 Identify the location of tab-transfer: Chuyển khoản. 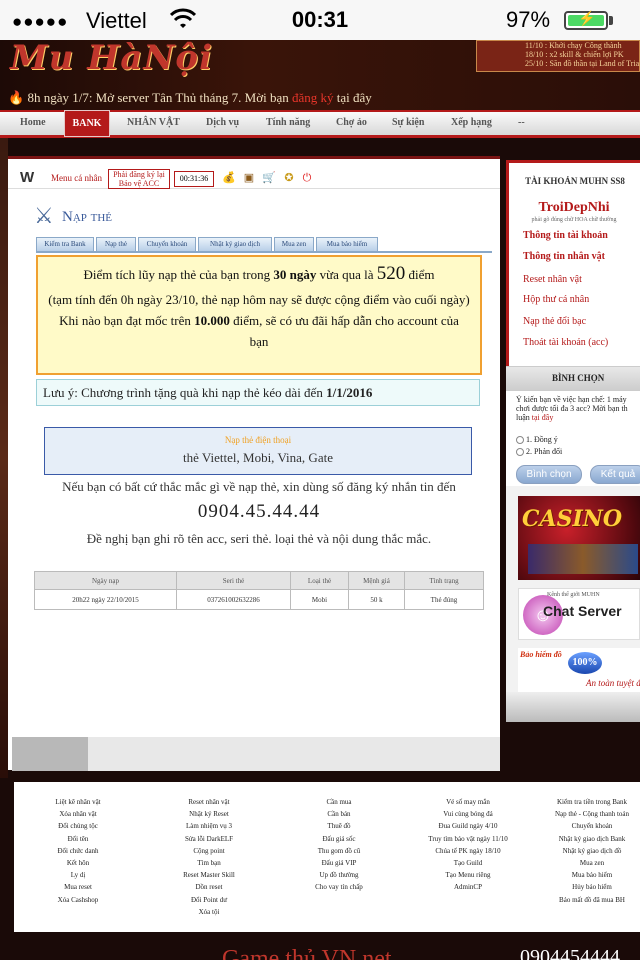
(167, 244).